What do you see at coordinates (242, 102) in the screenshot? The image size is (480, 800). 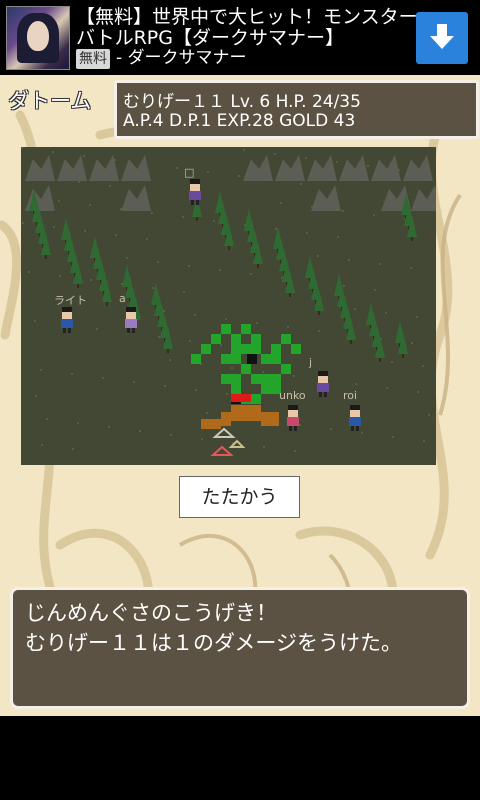 I see `status-line1: むりげー１１ Lv. 6 H.P. 24/35` at bounding box center [242, 102].